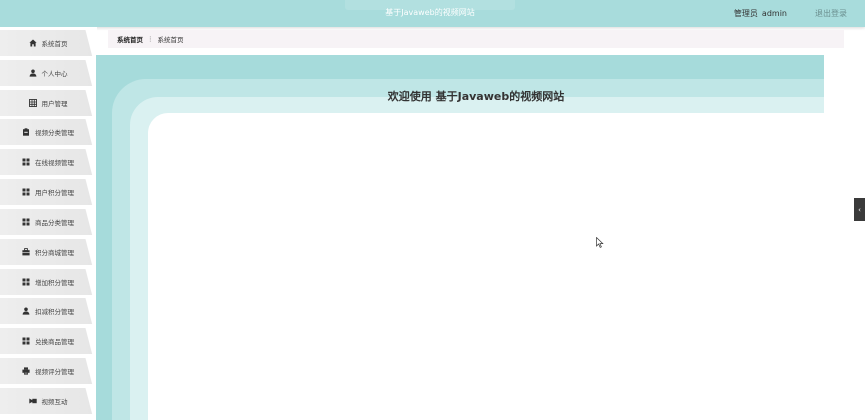 The image size is (865, 420). I want to click on sidebar-item-label: 视频分类管理, so click(54, 133).